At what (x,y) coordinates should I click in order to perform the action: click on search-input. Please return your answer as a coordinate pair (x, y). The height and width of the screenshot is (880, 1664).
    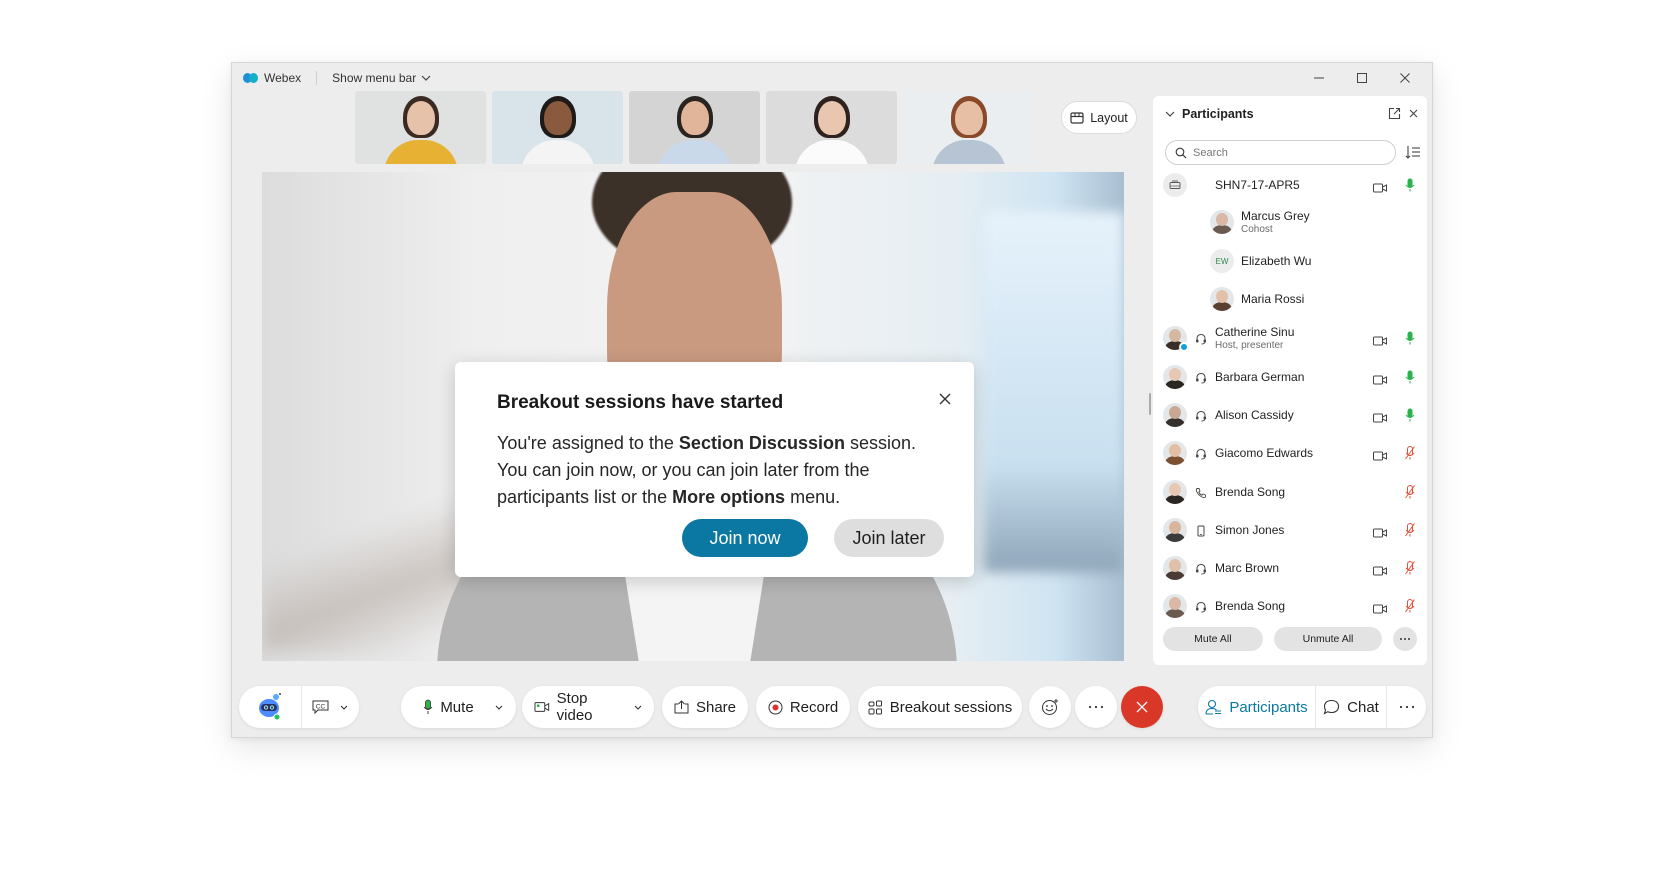
    Looking at the image, I should click on (1288, 152).